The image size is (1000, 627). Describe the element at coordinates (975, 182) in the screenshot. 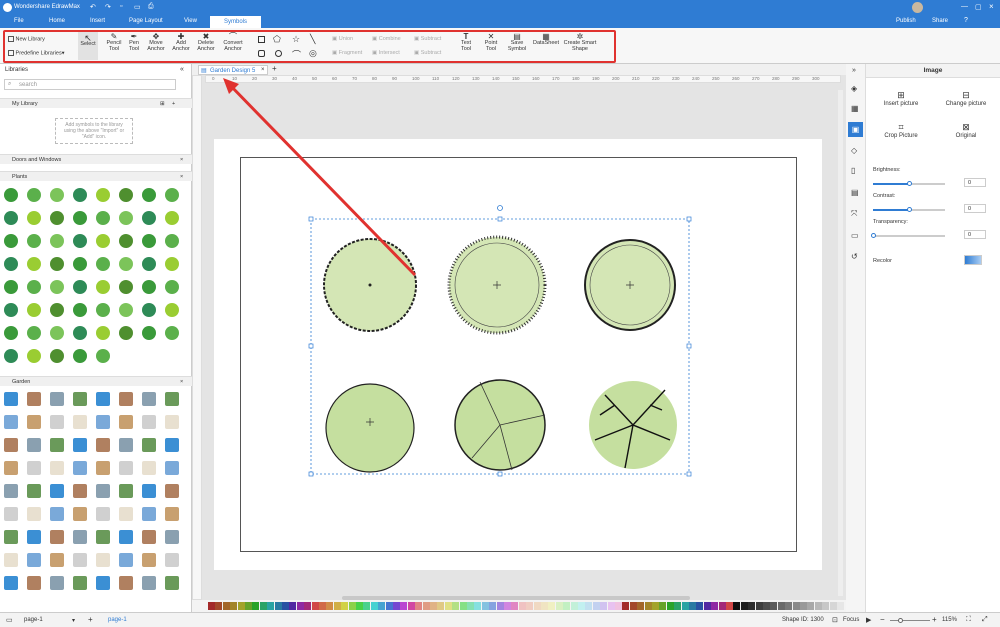

I see `brightness-value: 0` at that location.